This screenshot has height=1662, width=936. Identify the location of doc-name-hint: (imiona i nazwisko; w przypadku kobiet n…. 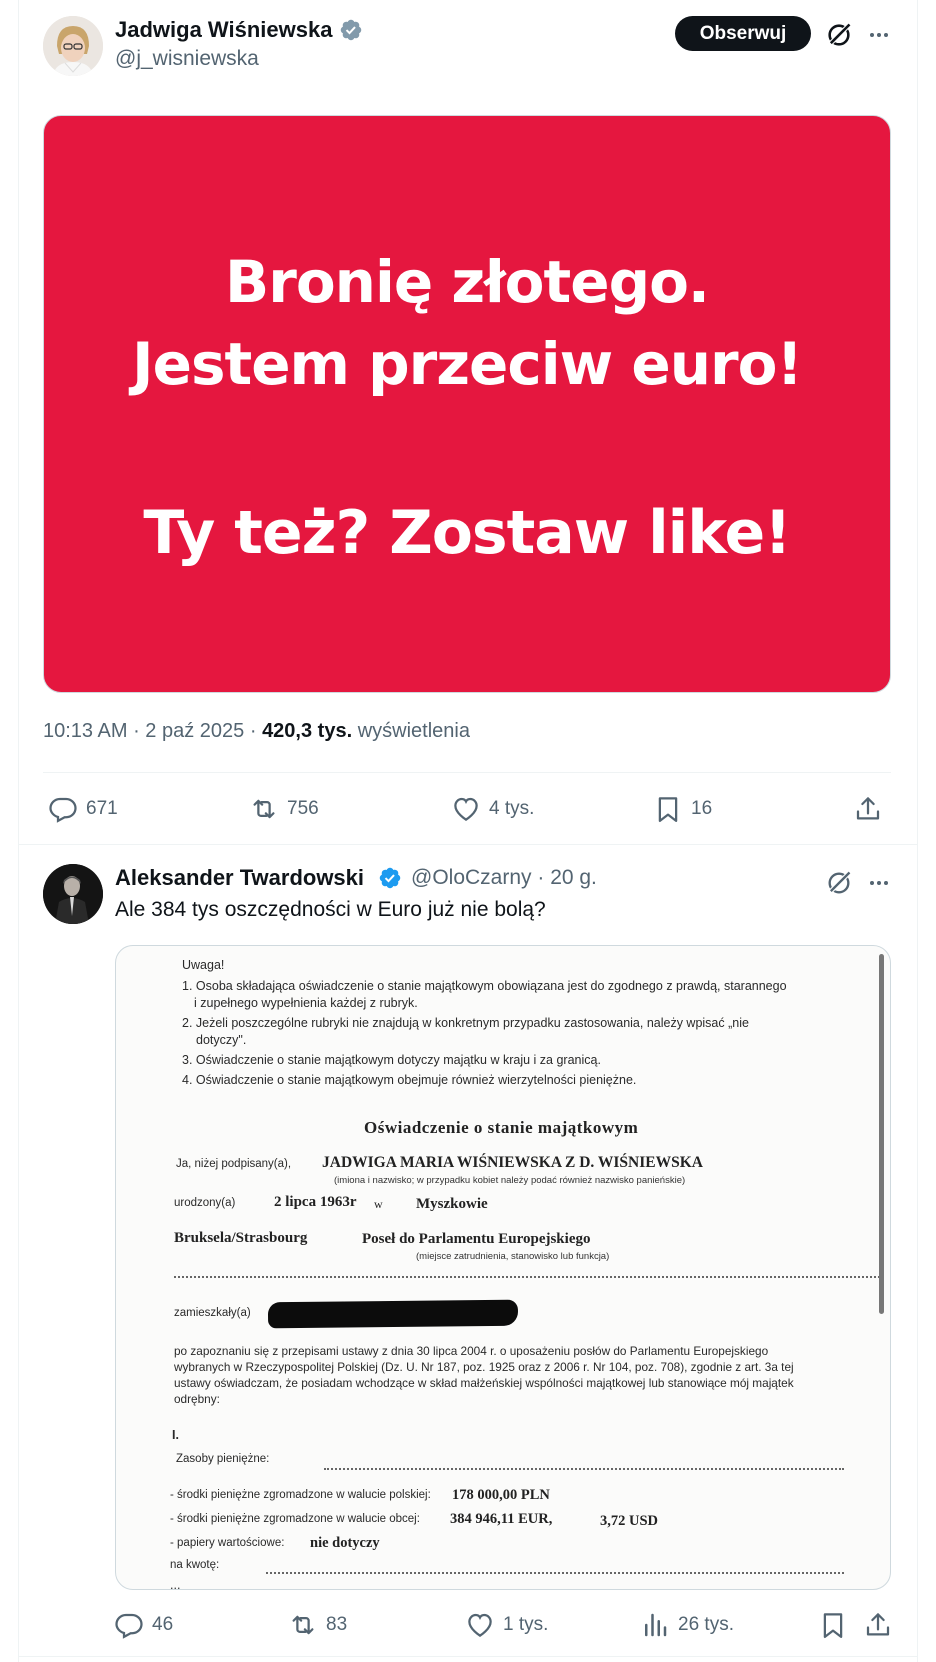
(510, 1180).